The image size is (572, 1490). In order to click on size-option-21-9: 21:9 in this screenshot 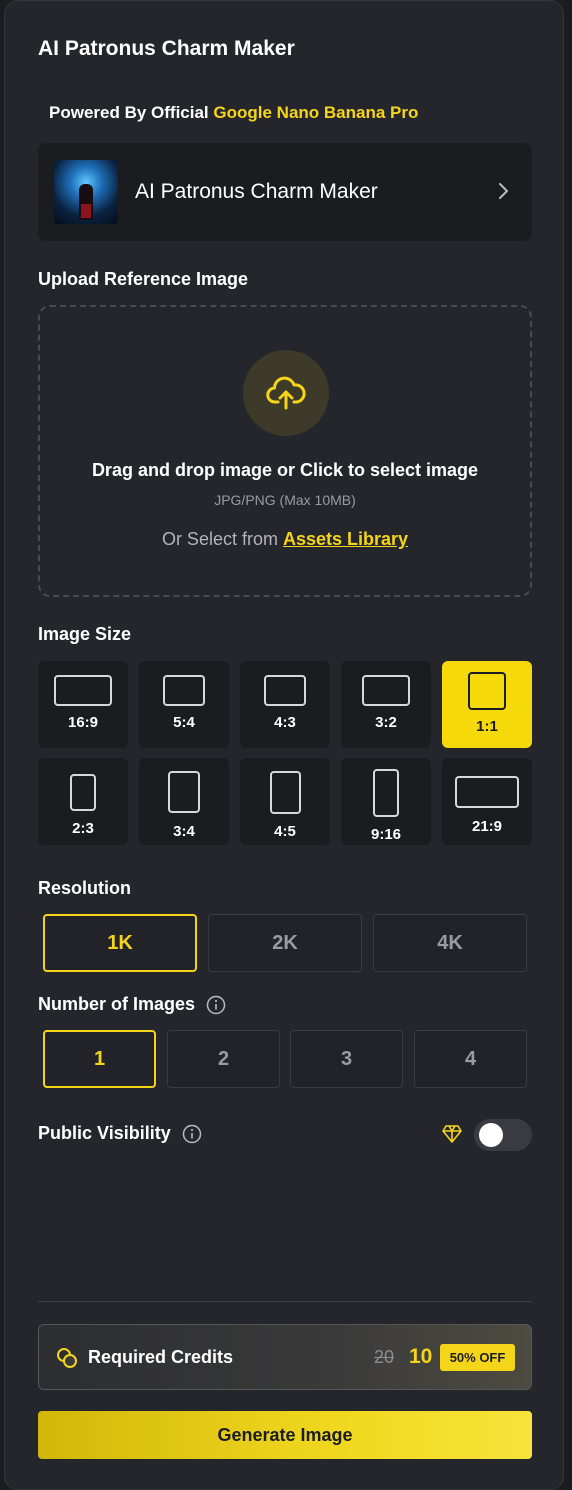, I will do `click(487, 801)`.